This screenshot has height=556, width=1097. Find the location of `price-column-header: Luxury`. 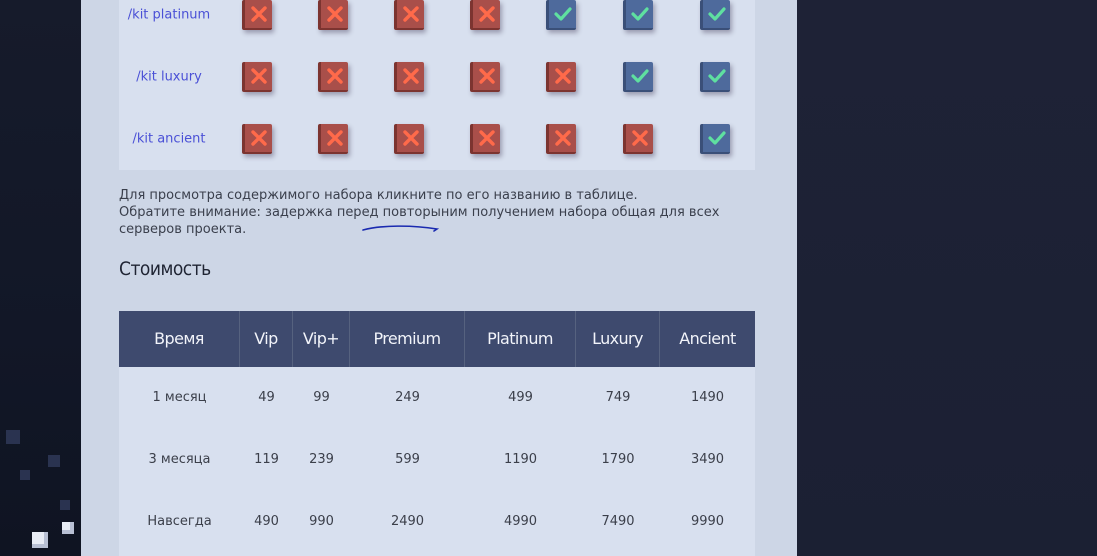

price-column-header: Luxury is located at coordinates (618, 339).